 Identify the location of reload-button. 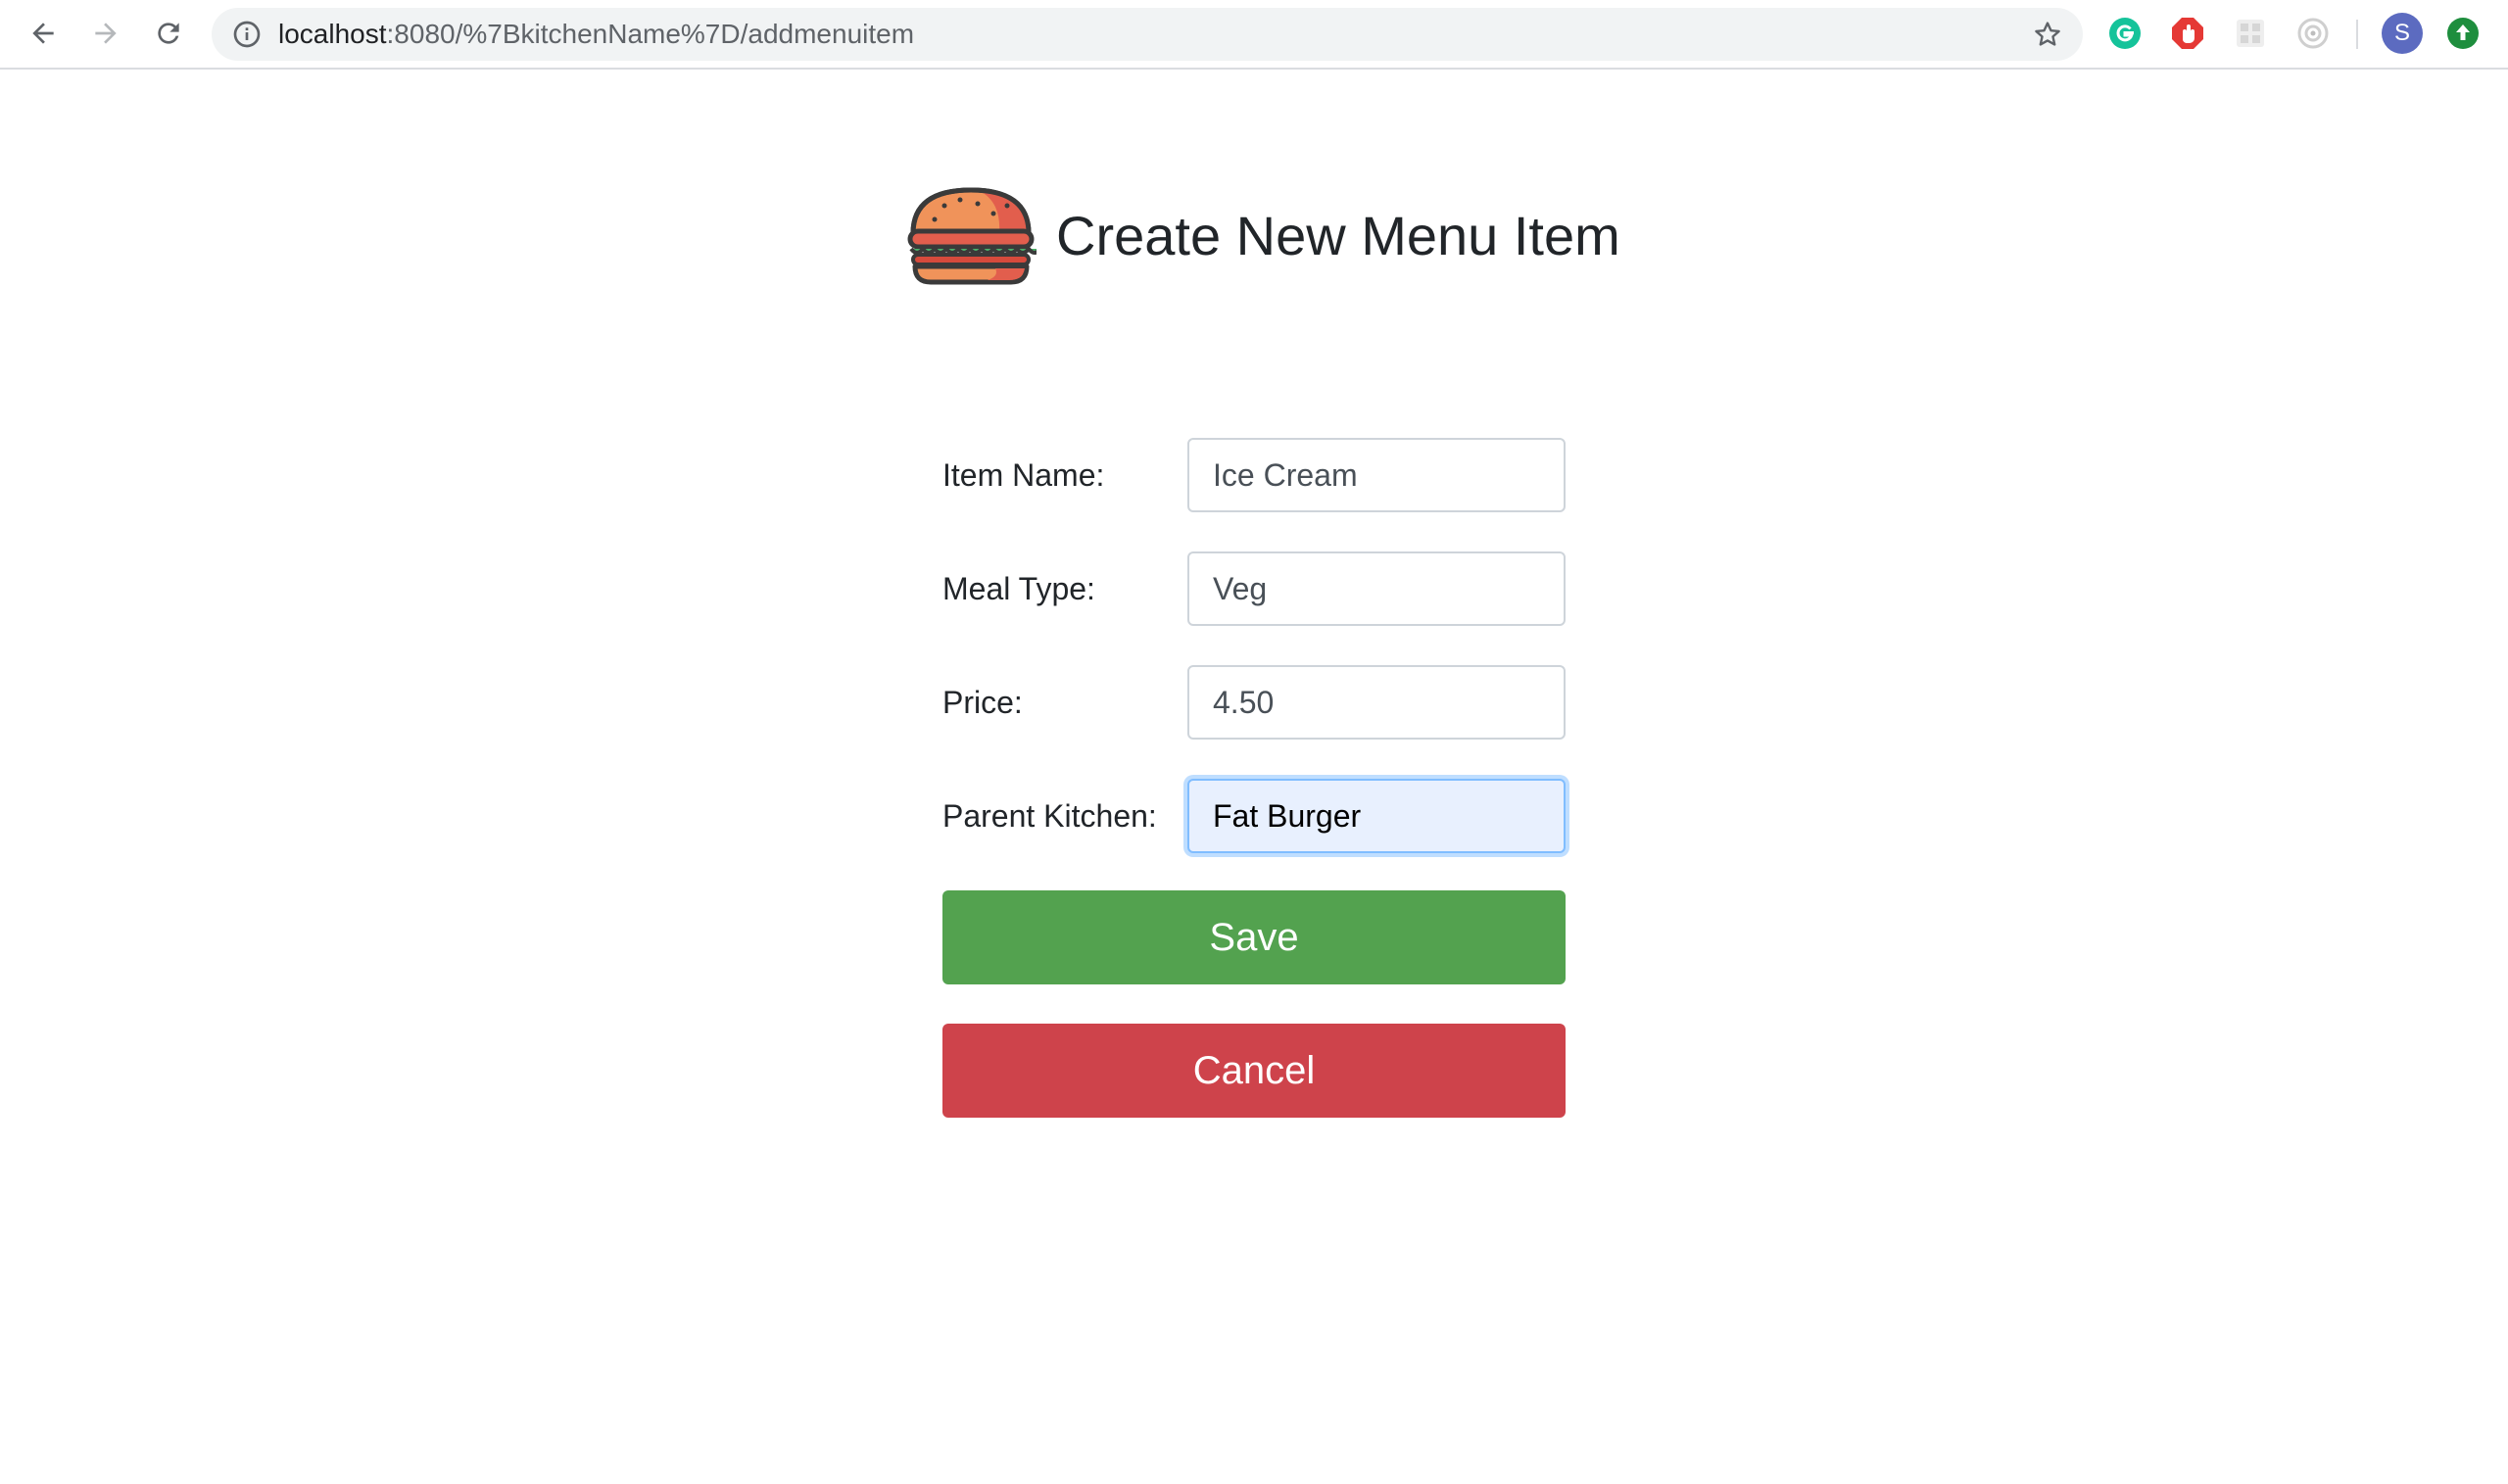
(168, 33).